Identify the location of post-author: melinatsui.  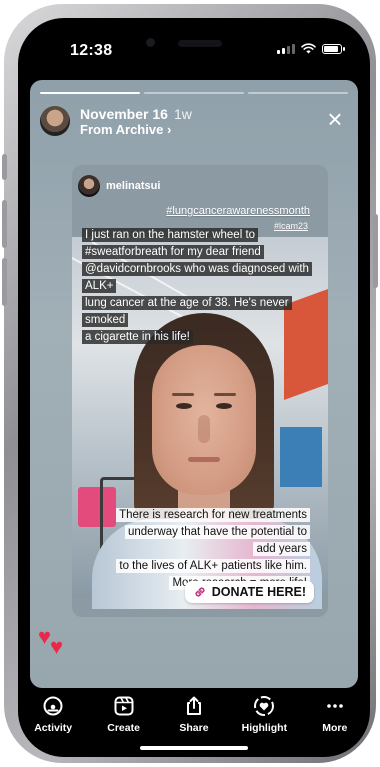
(119, 186).